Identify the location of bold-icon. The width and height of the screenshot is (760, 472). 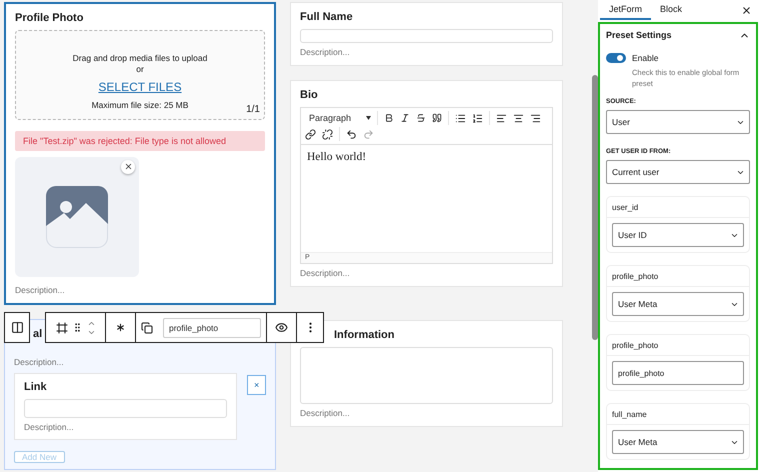
(389, 118).